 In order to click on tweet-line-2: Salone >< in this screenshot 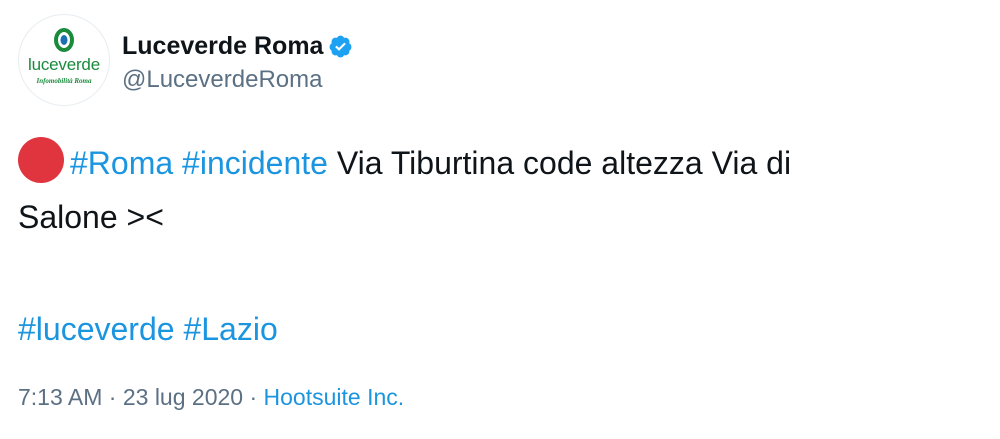, I will do `click(91, 217)`.